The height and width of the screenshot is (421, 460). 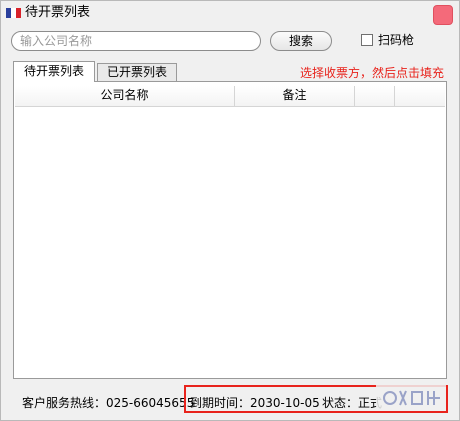 I want to click on license-info-highlight: 到期时间：2030-10-05 状态：正式, so click(x=316, y=399).